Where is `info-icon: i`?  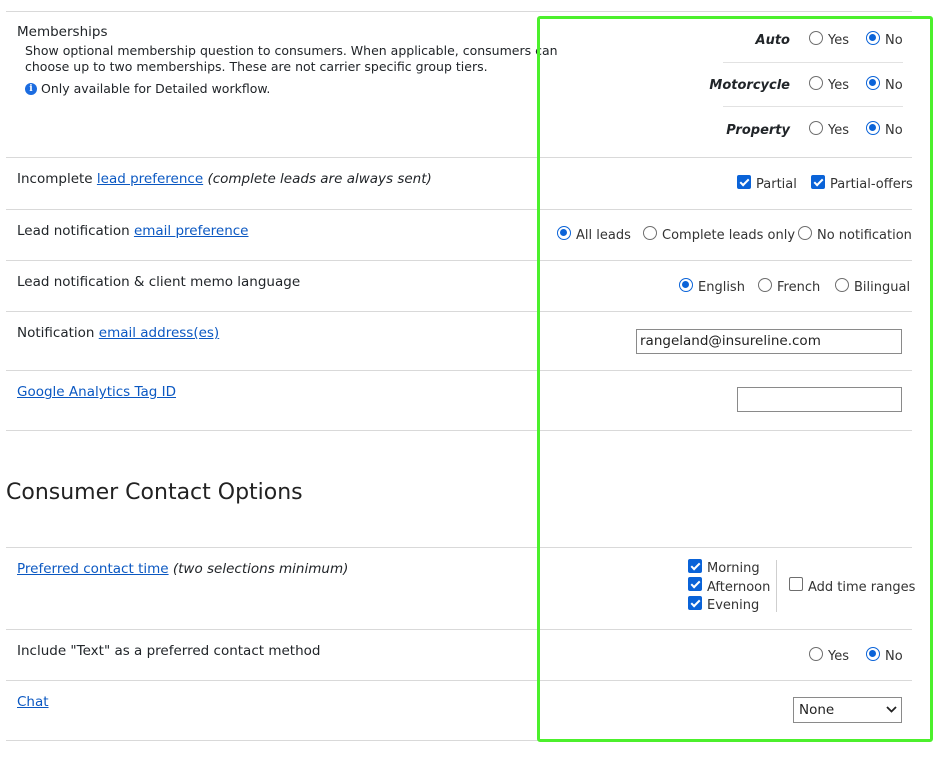 info-icon: i is located at coordinates (31, 89).